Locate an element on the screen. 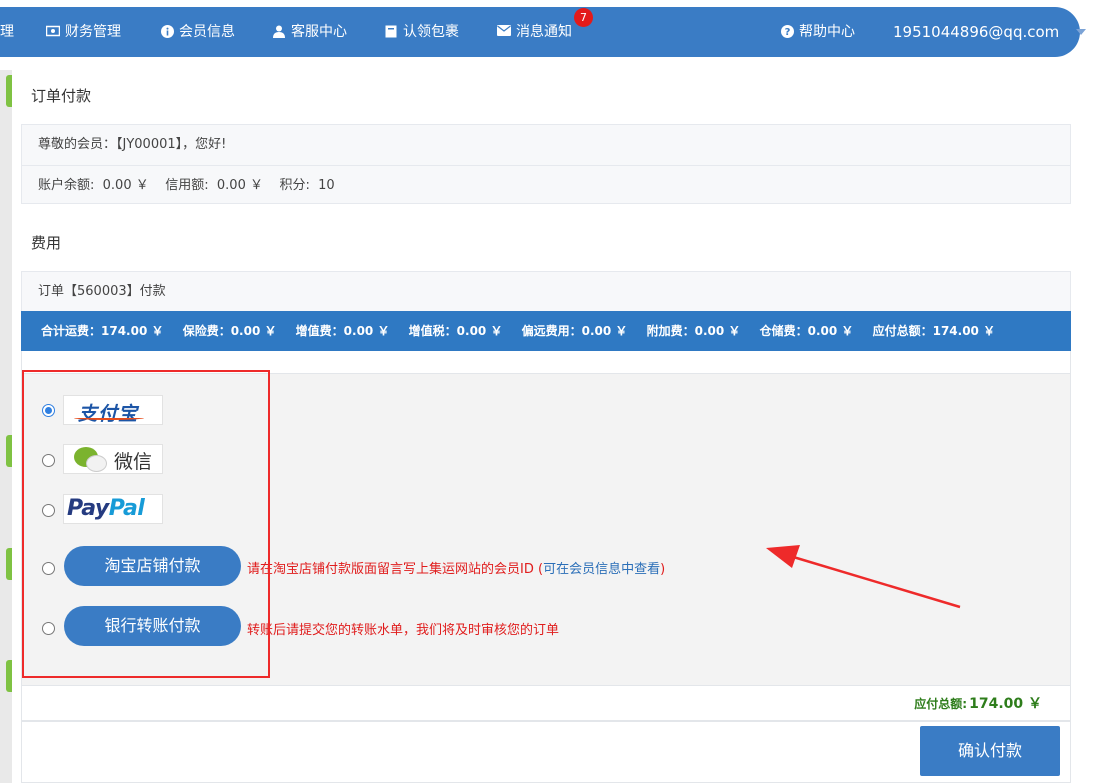  action-row is located at coordinates (546, 752).